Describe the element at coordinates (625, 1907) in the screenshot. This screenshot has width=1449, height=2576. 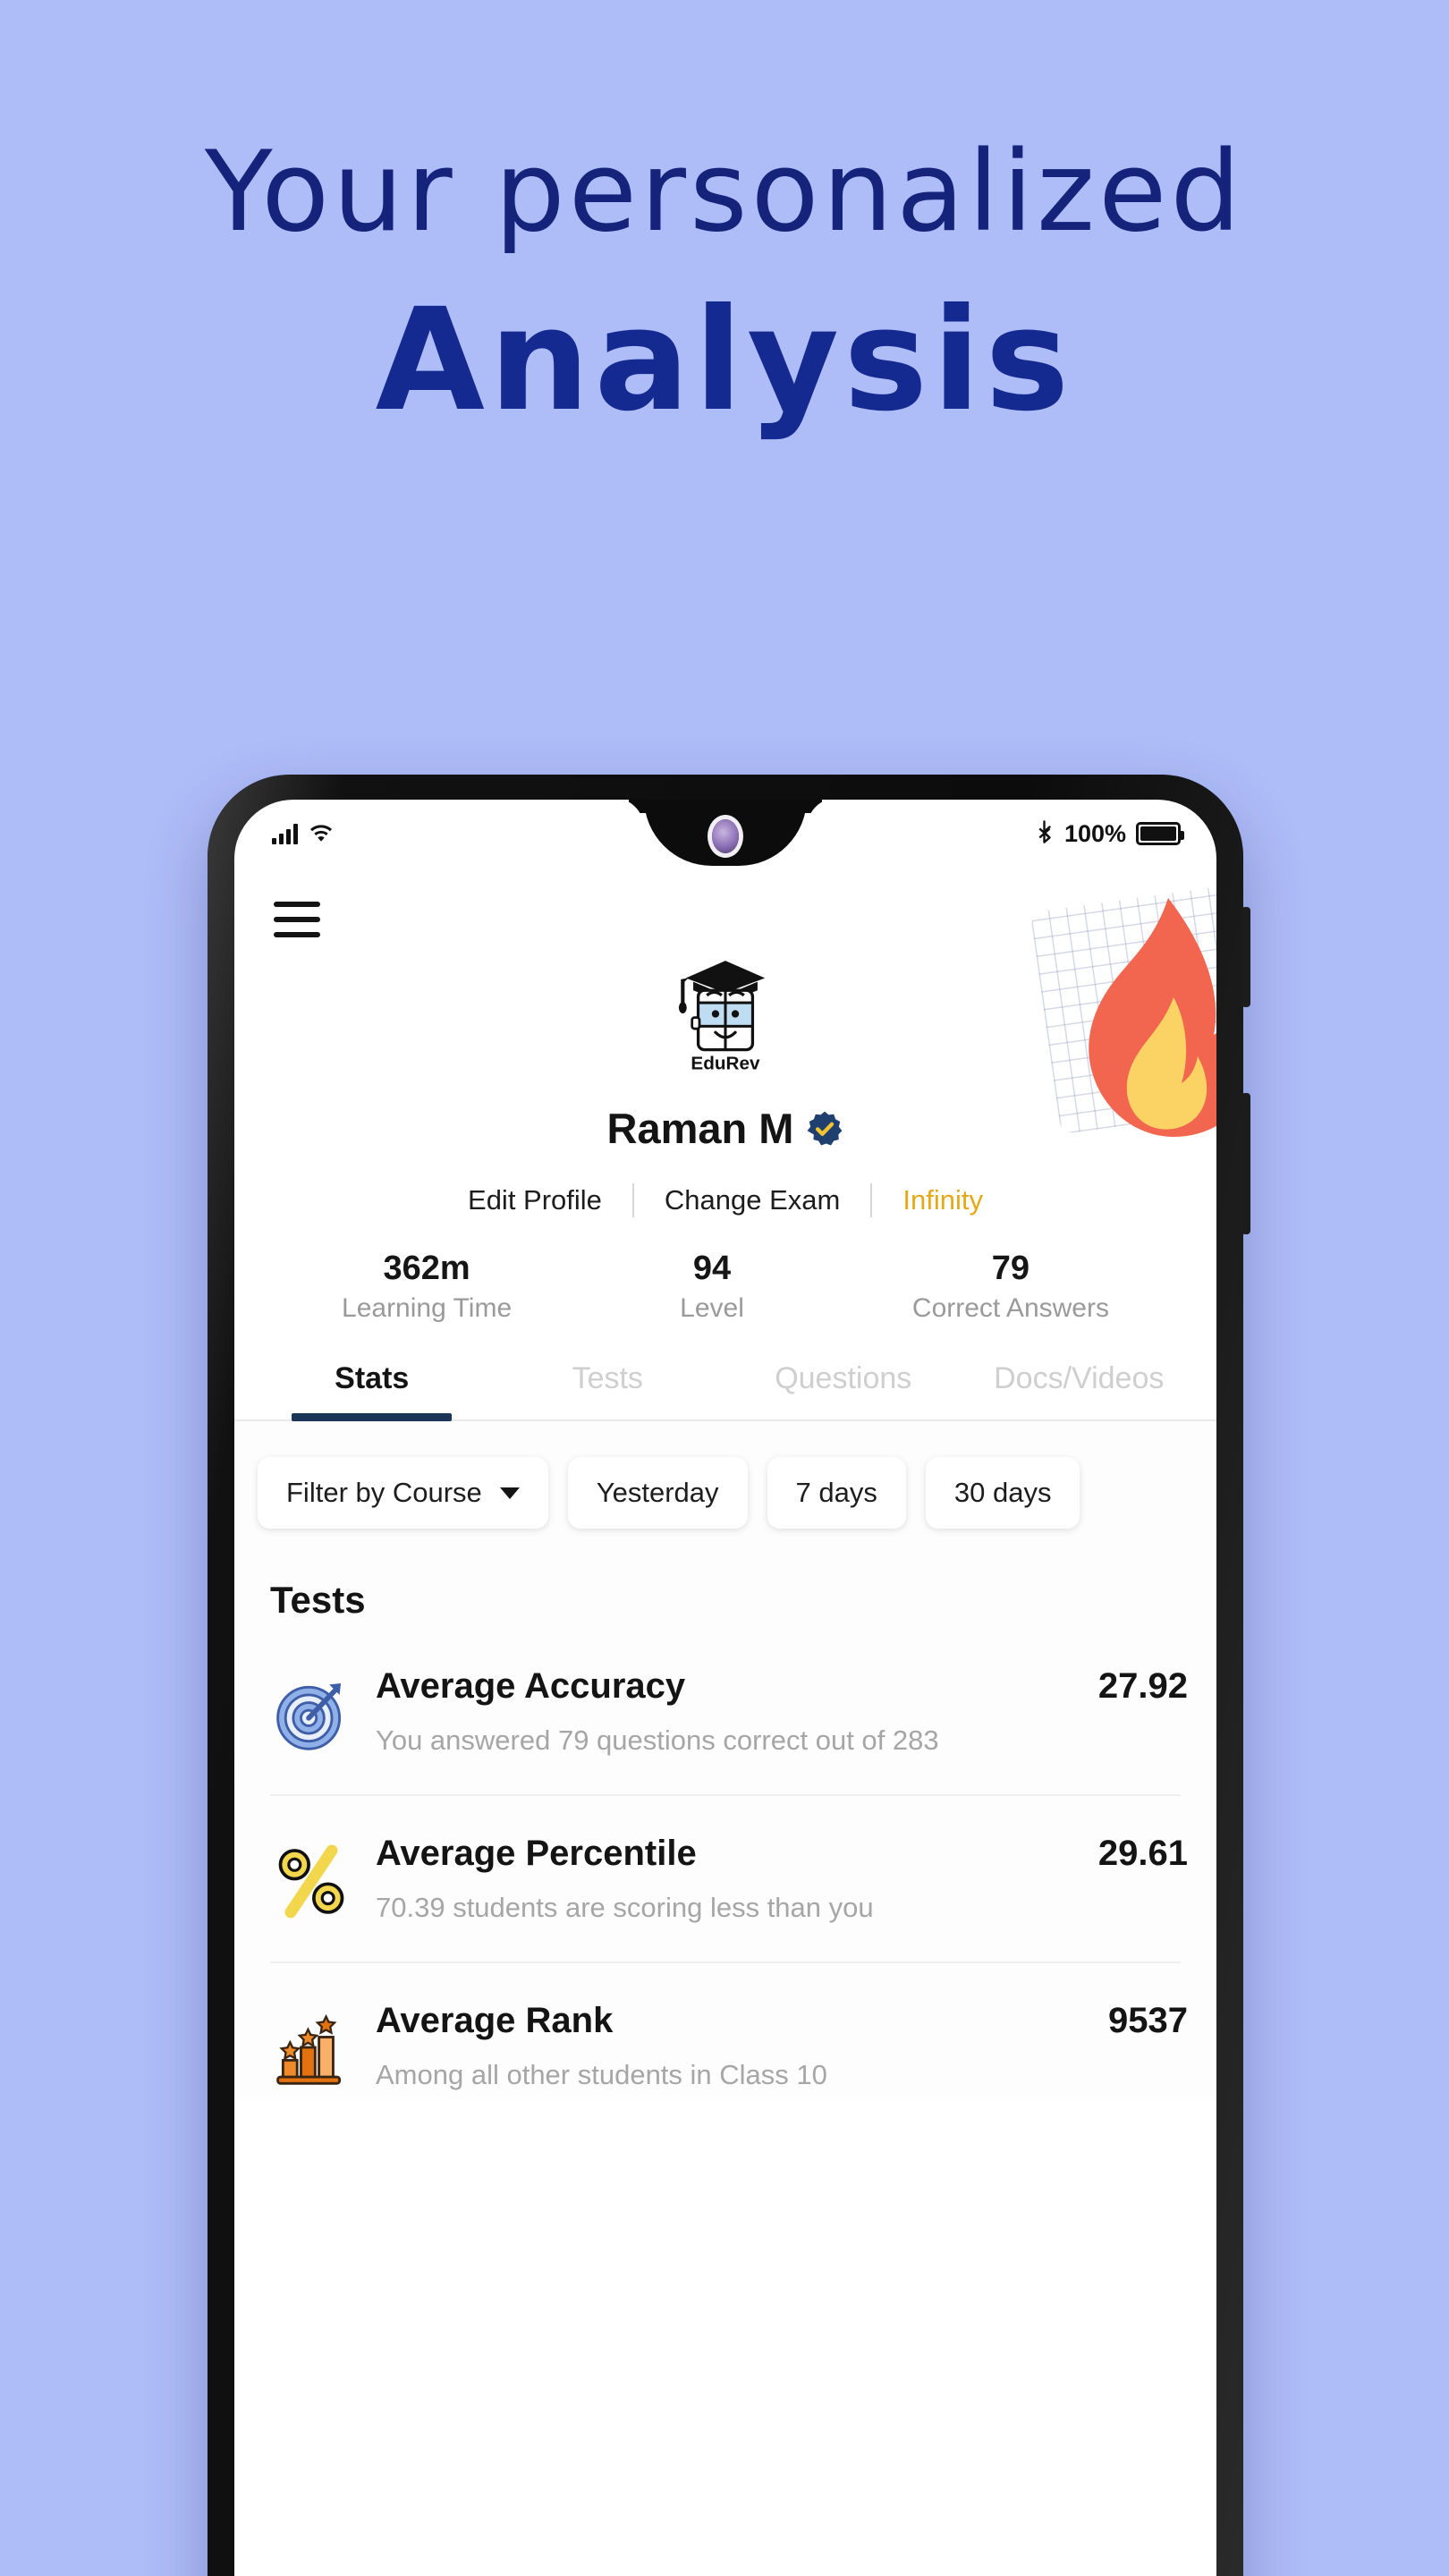
I see `stat-subtitle: 70.39 students are scoring less than you` at that location.